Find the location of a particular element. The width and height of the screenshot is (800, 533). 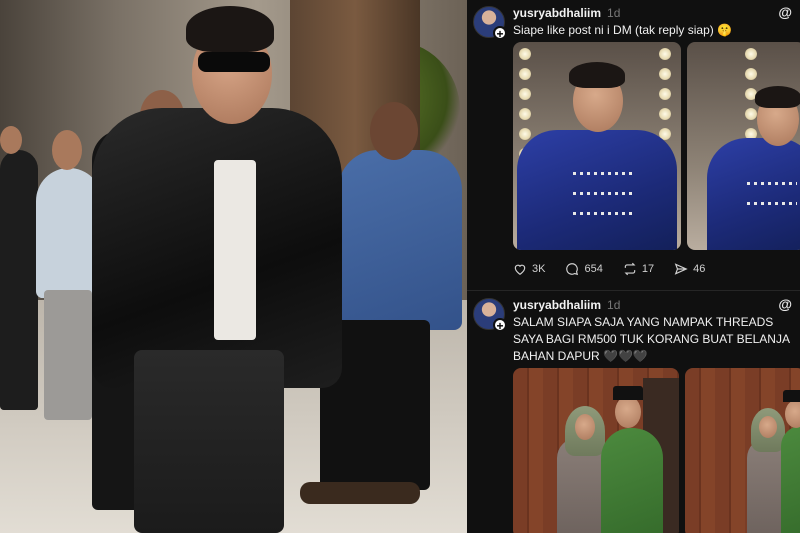

bodyguard-right-shirt is located at coordinates (400, 240).